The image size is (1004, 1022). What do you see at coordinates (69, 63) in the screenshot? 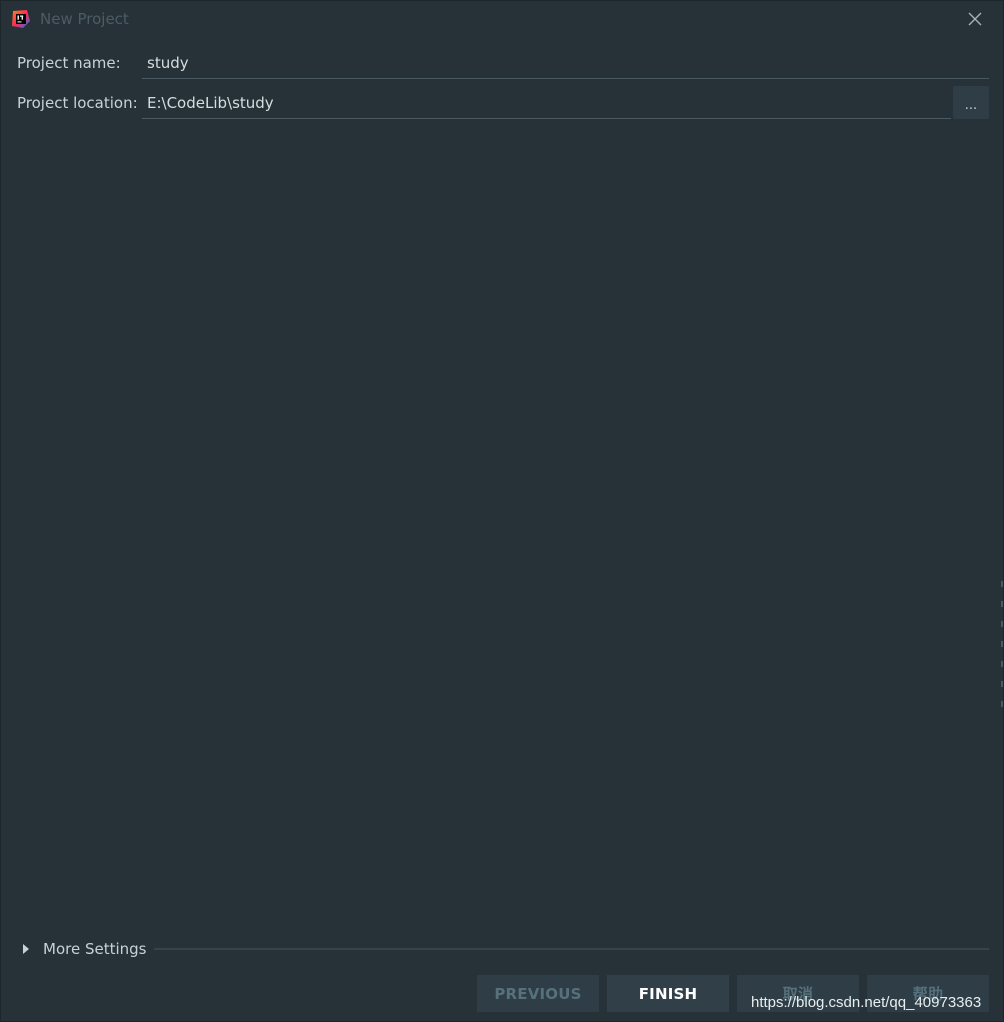
I see `project-name-label: Project name:` at bounding box center [69, 63].